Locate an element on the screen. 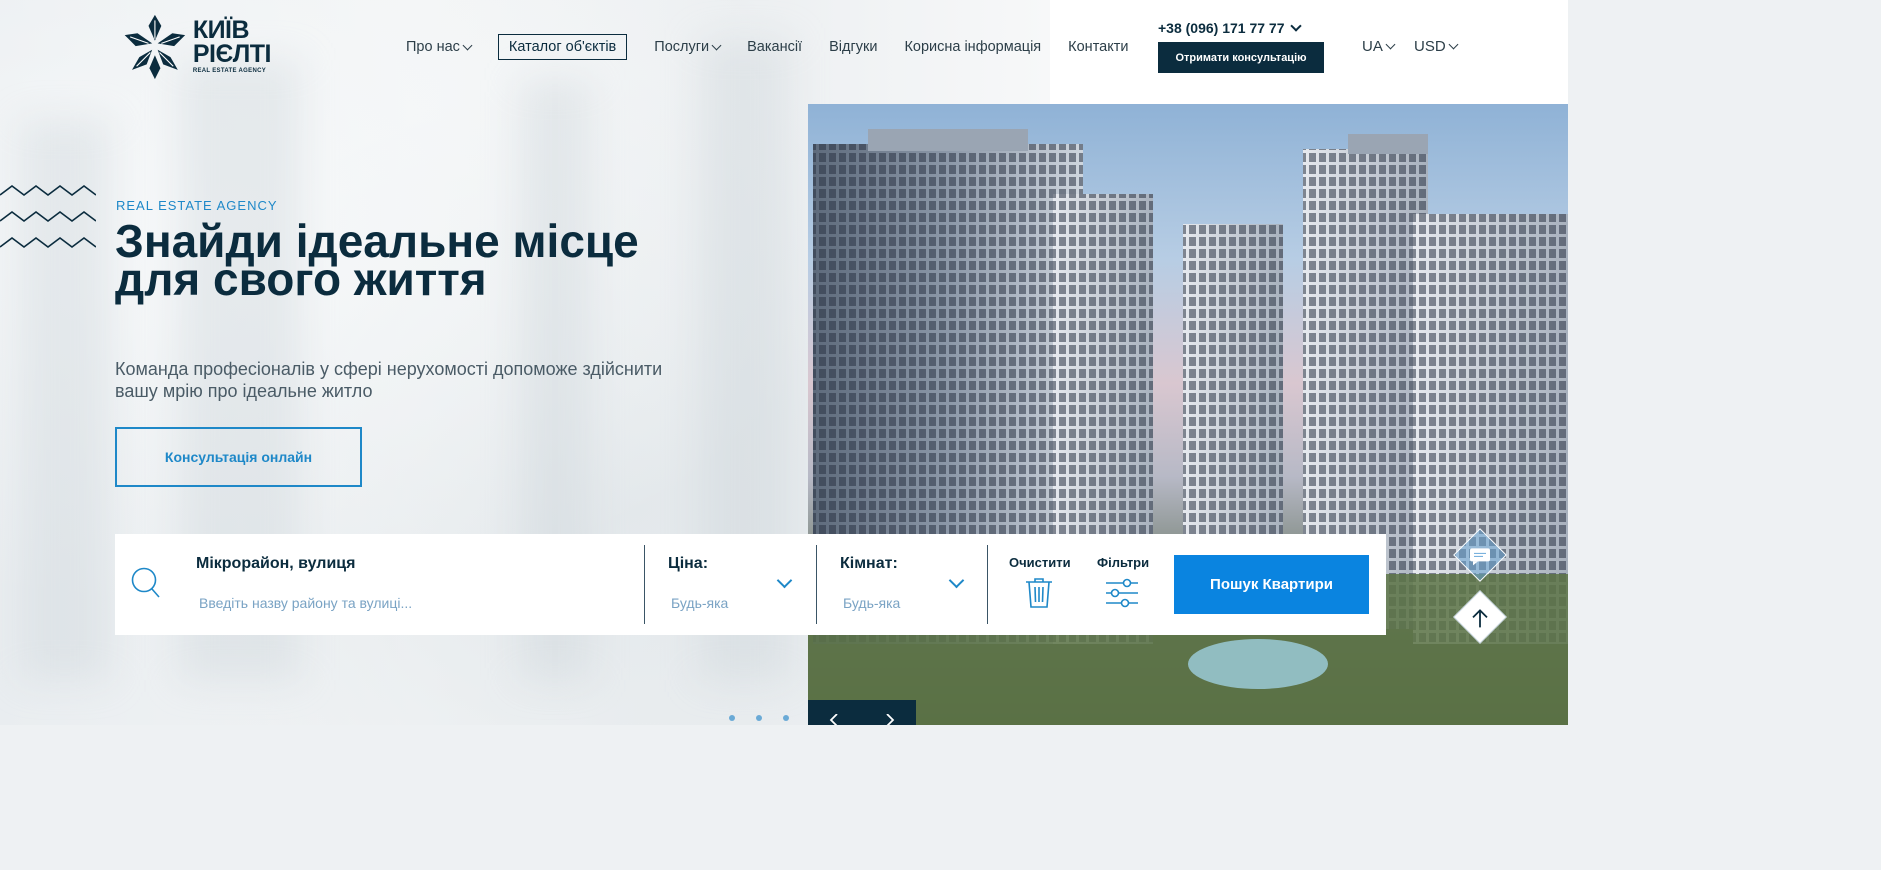  nav-item-label: Відгуки is located at coordinates (853, 47).